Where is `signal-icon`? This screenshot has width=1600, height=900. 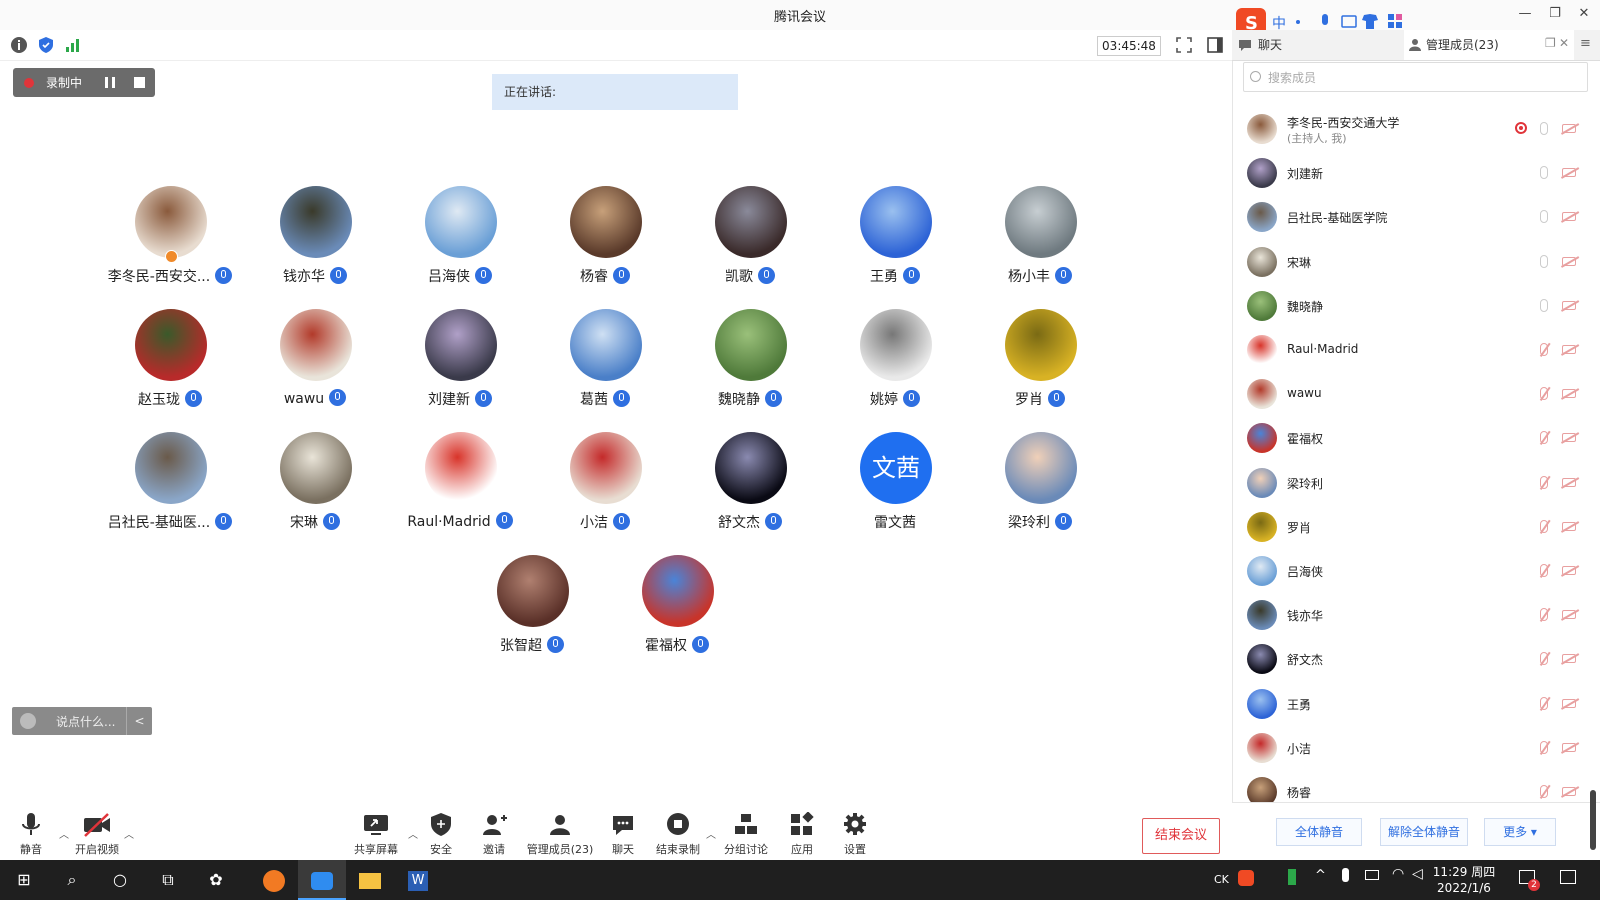
signal-icon is located at coordinates (73, 45).